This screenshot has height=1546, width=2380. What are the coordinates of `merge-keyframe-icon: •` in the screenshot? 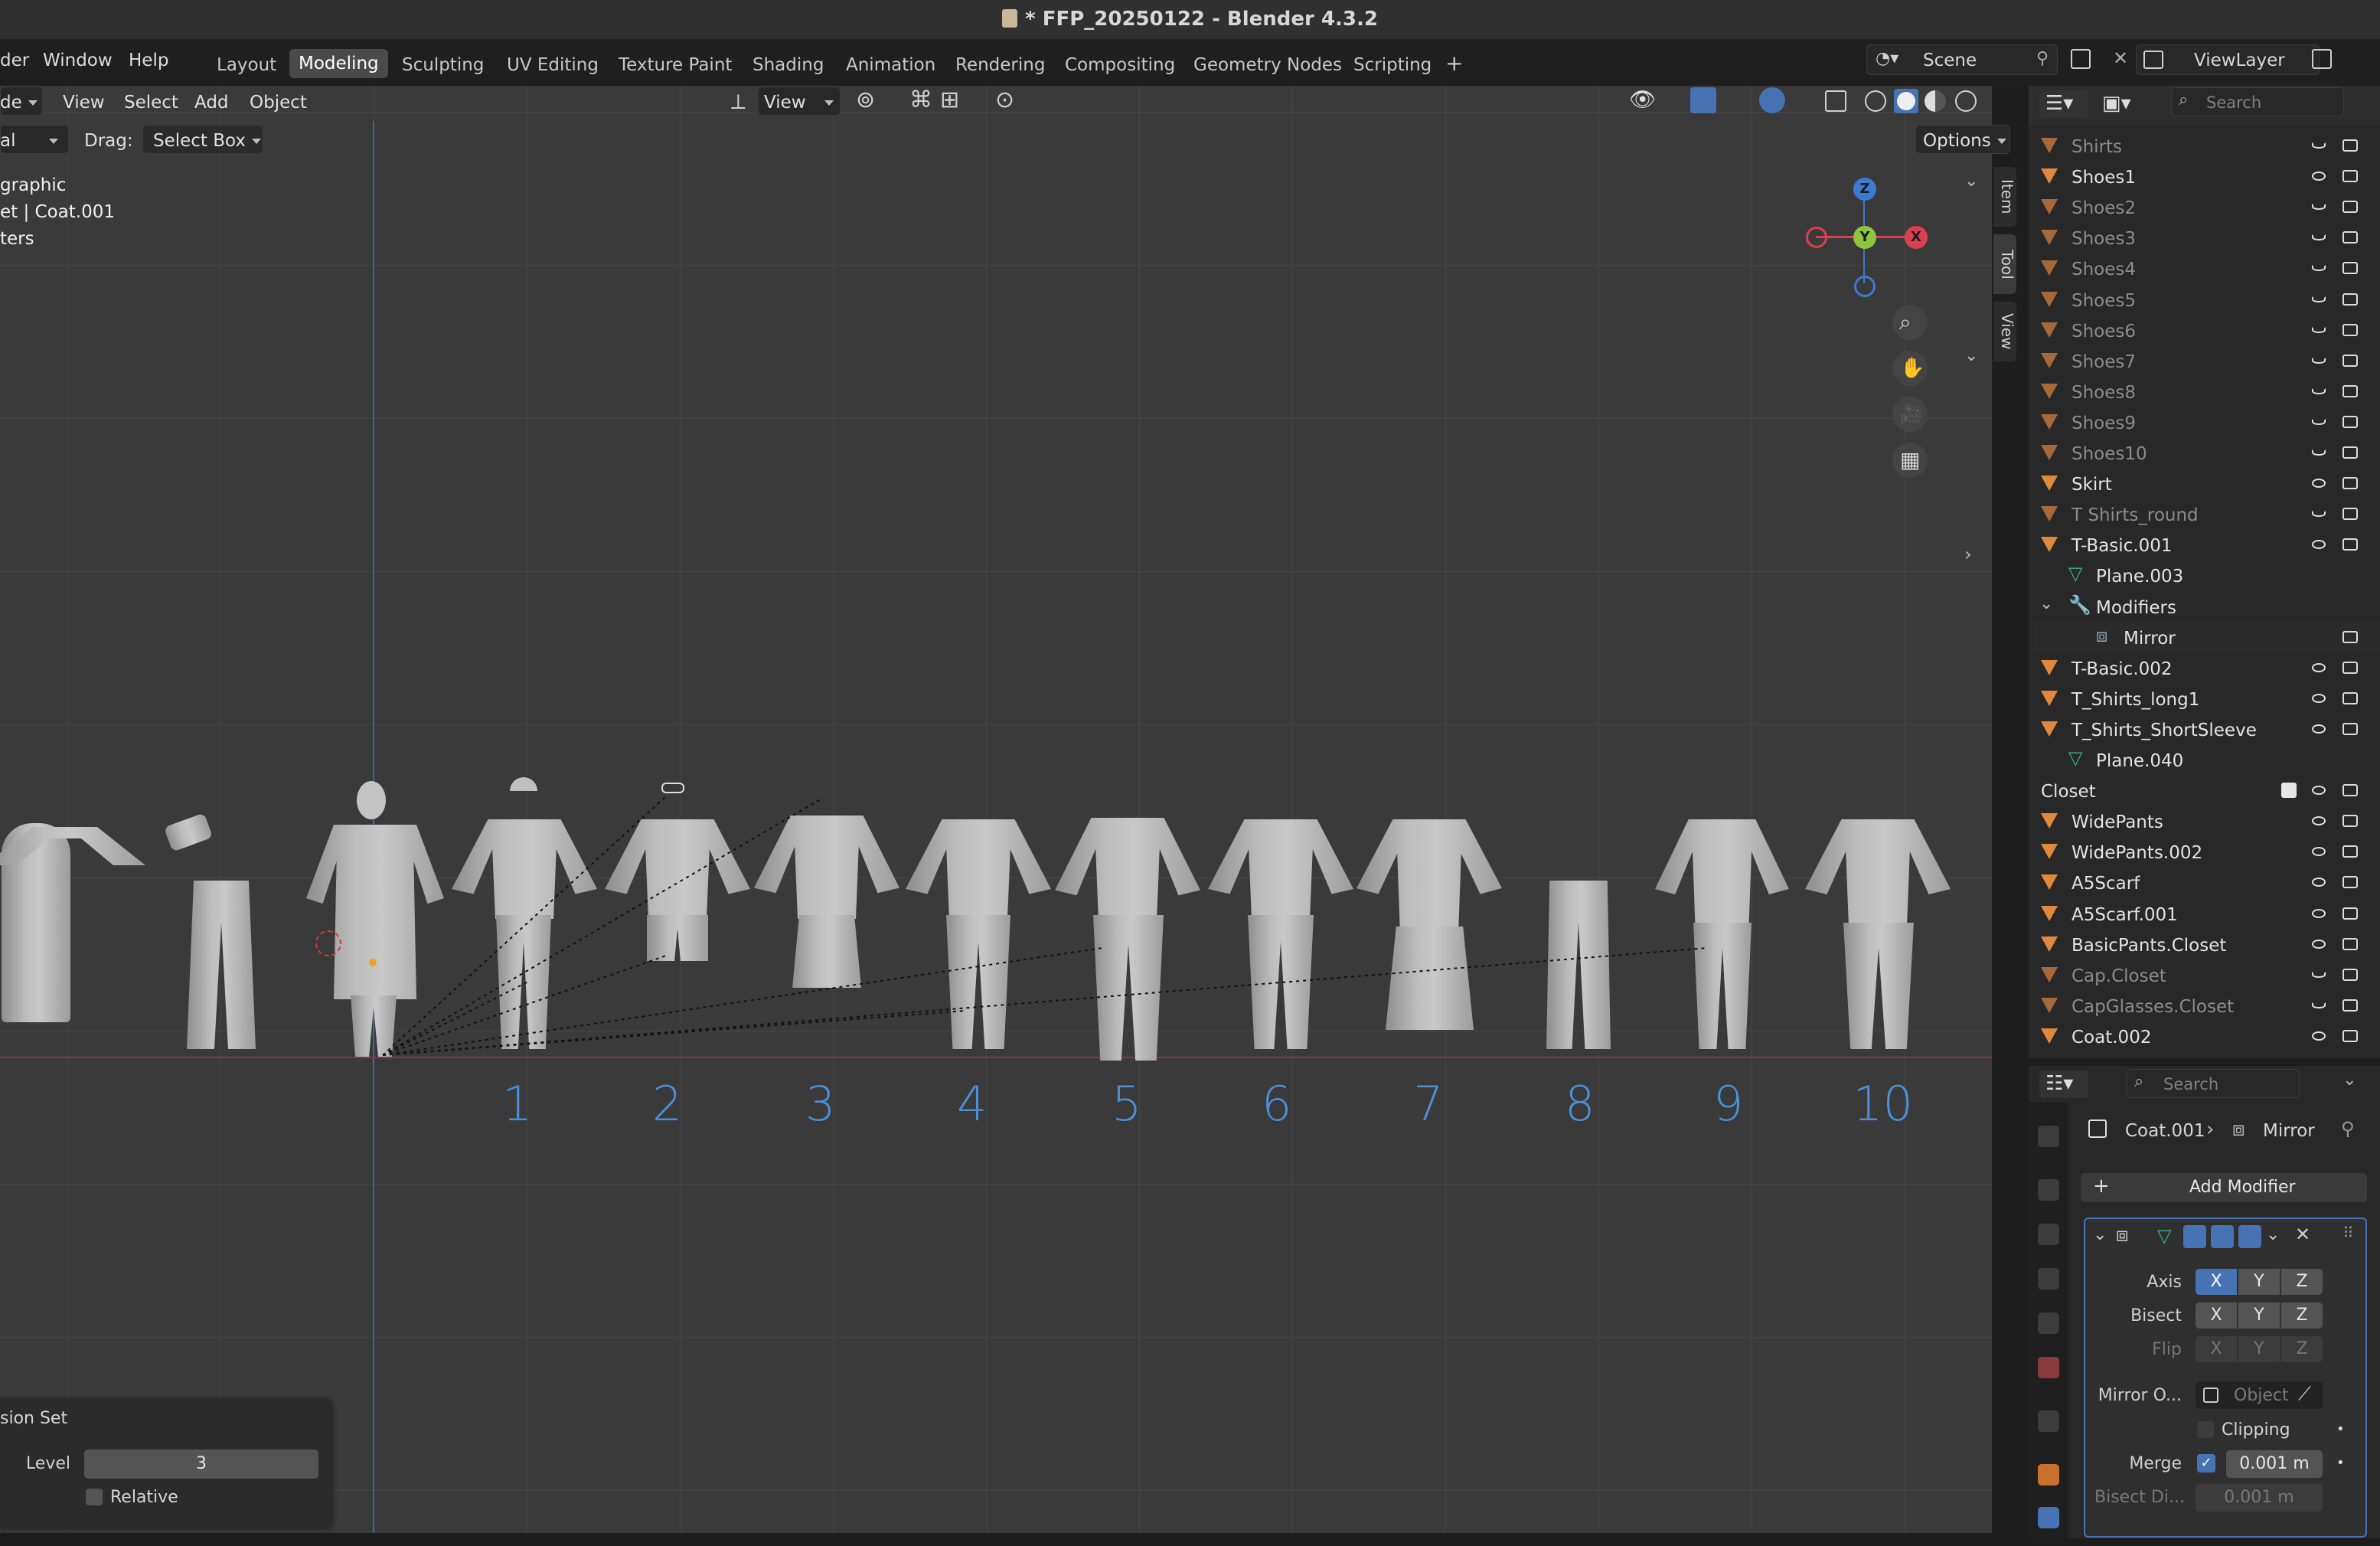 It's located at (2340, 1463).